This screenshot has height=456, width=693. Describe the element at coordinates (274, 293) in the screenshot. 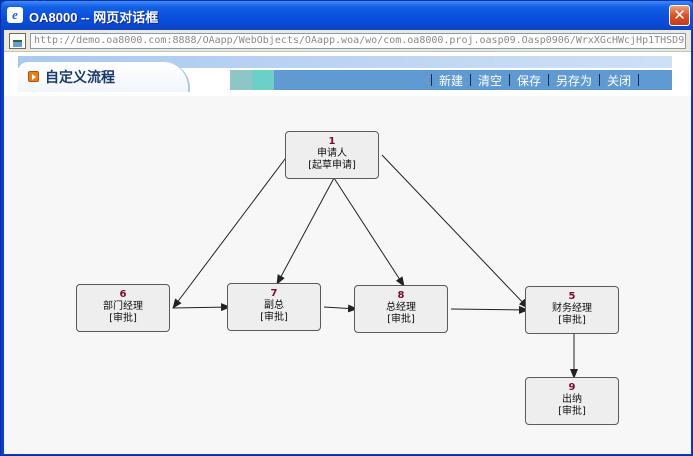

I see `node-number: 7` at that location.